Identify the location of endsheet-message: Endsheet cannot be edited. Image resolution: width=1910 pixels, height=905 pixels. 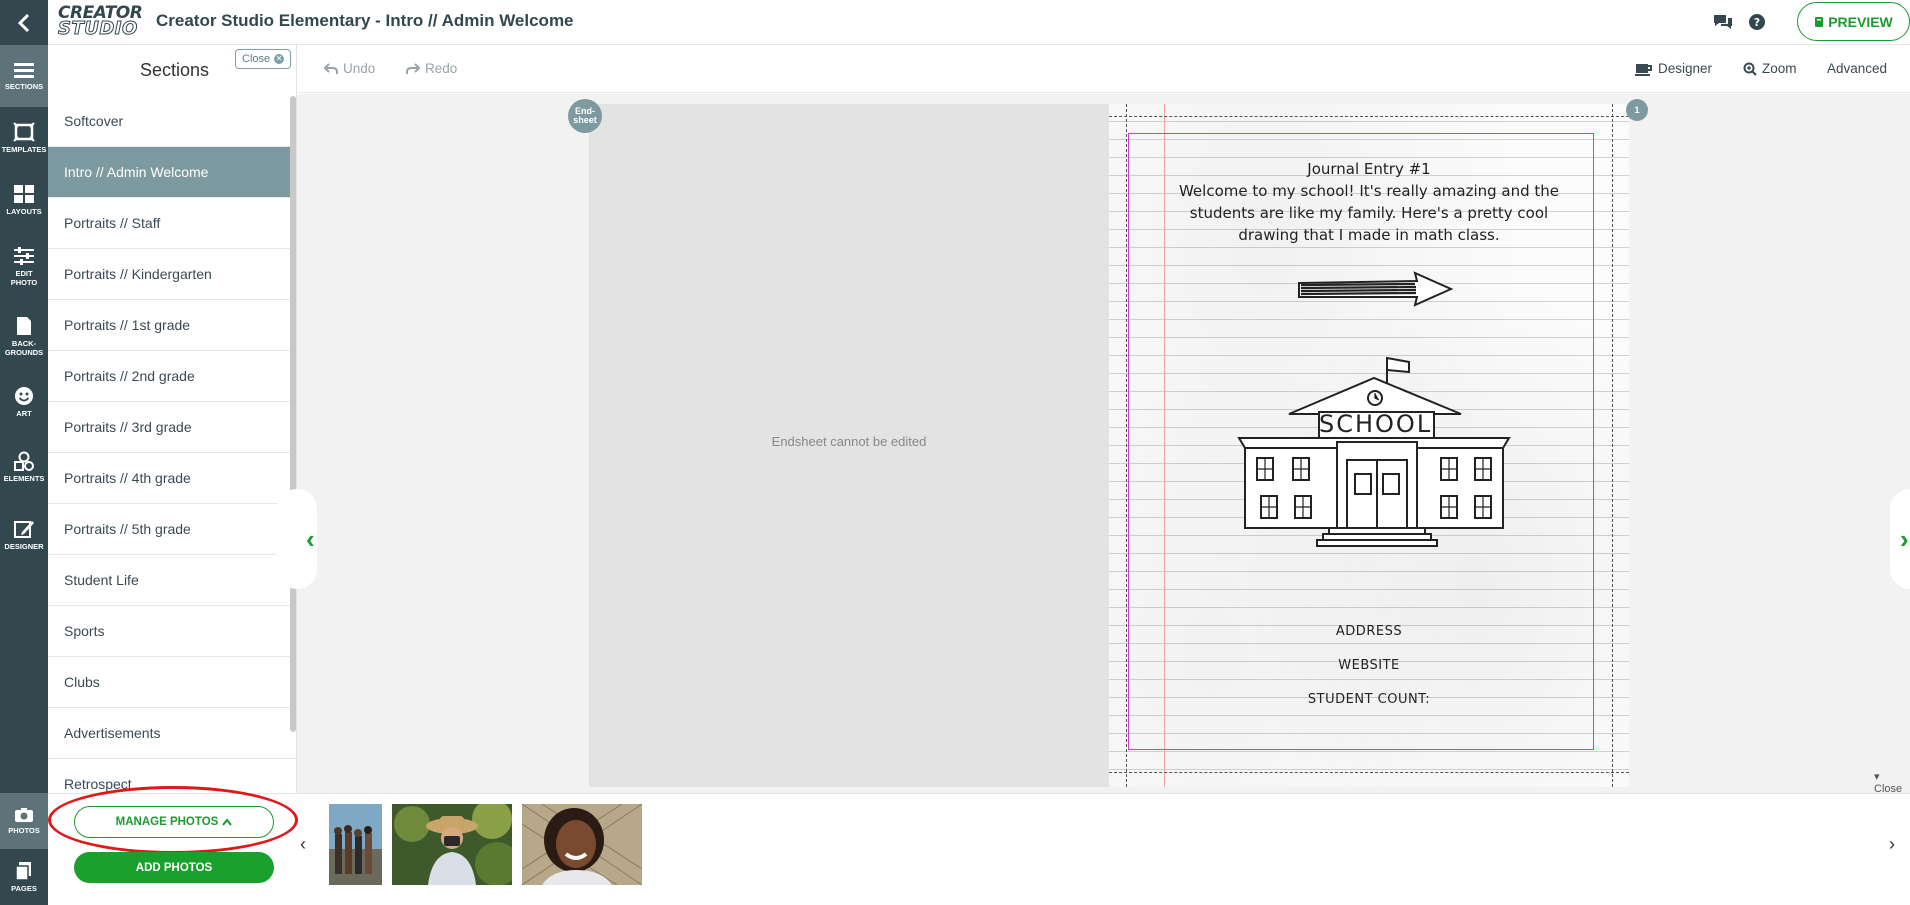
(849, 441).